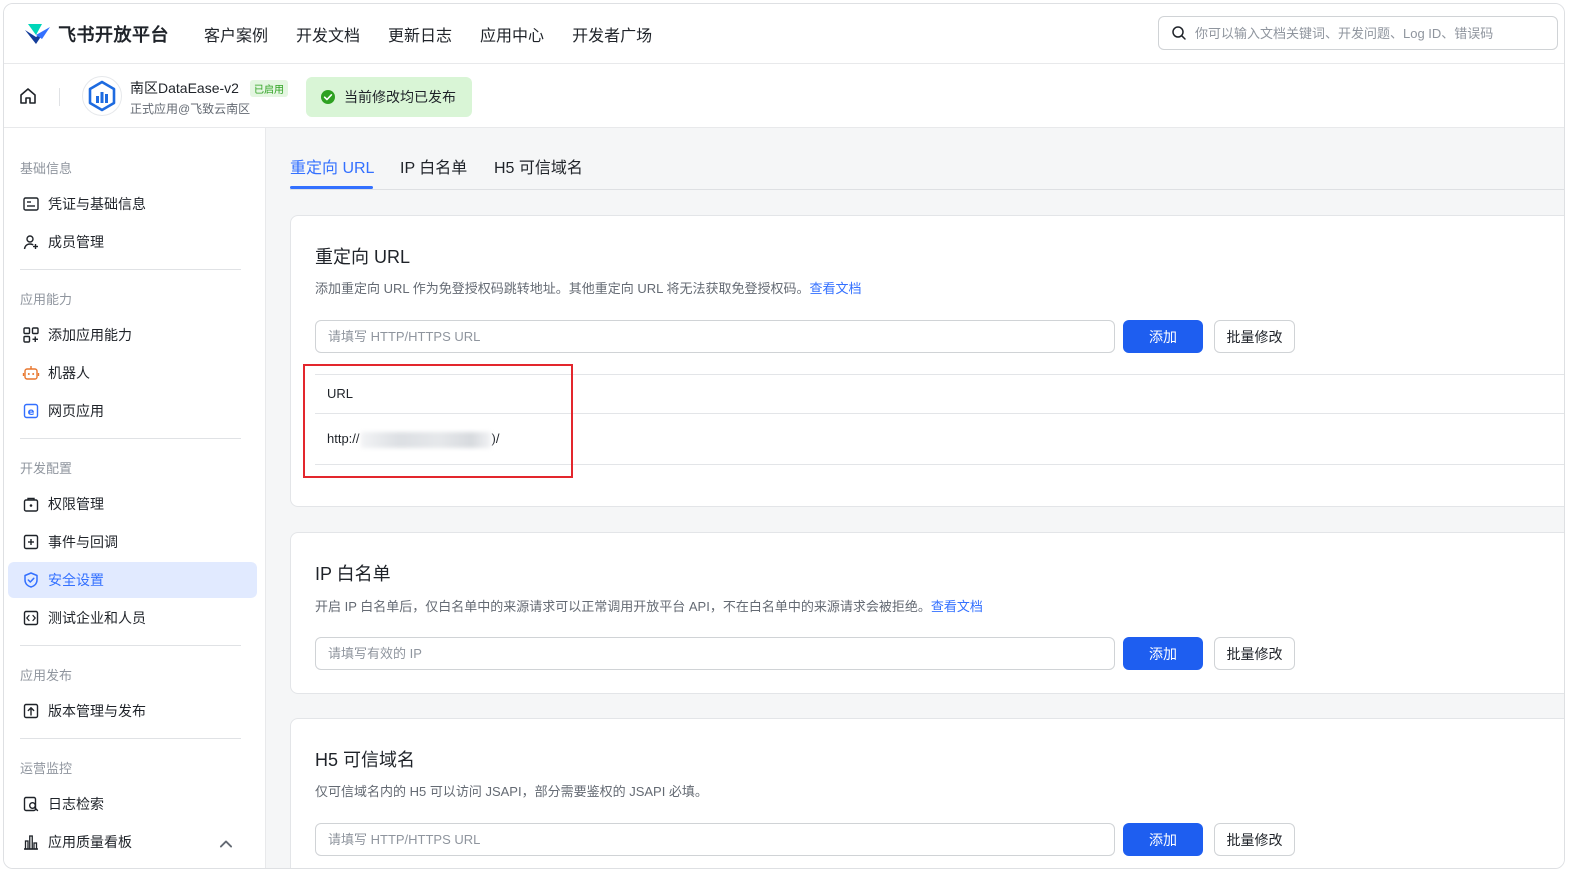 The width and height of the screenshot is (1570, 873). What do you see at coordinates (715, 839) in the screenshot?
I see `h5-domain-input` at bounding box center [715, 839].